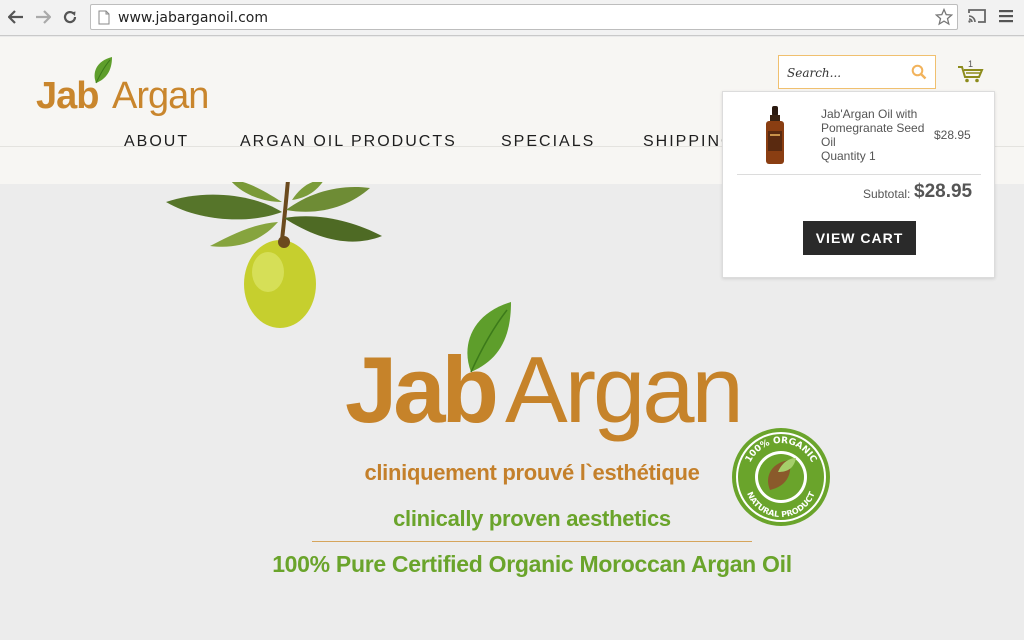  What do you see at coordinates (624, 389) in the screenshot?
I see `hero-logo-argan-text: Argan` at bounding box center [624, 389].